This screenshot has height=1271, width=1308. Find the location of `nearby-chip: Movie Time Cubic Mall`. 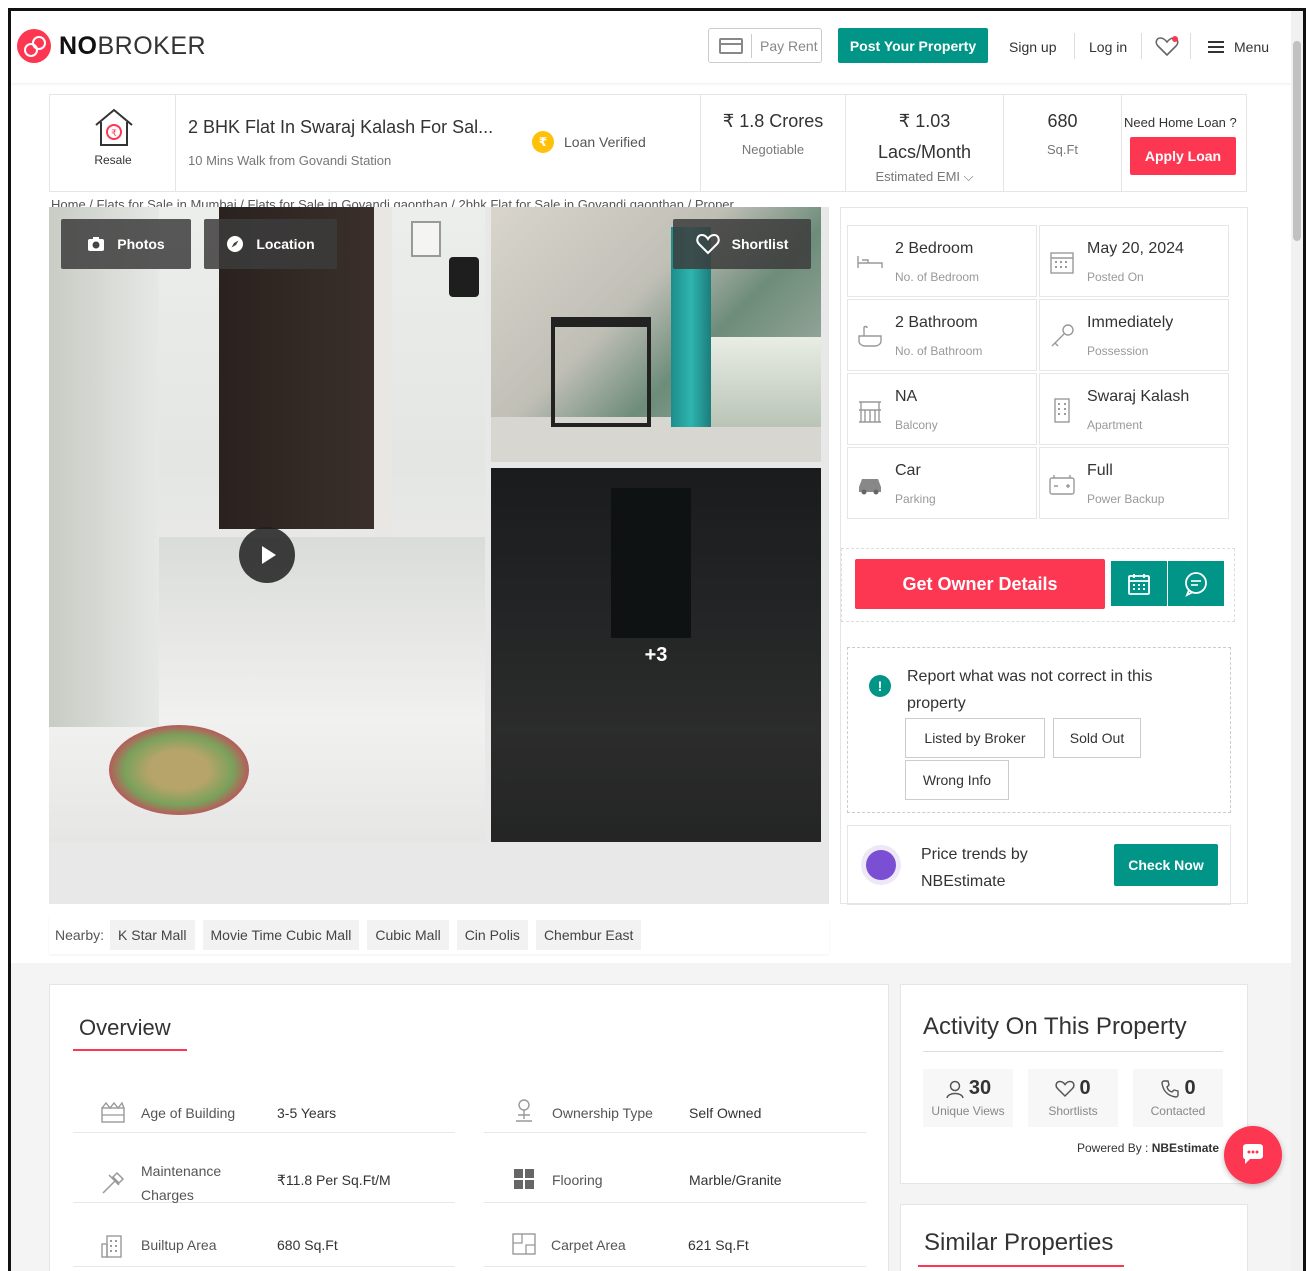

nearby-chip: Movie Time Cubic Mall is located at coordinates (281, 935).